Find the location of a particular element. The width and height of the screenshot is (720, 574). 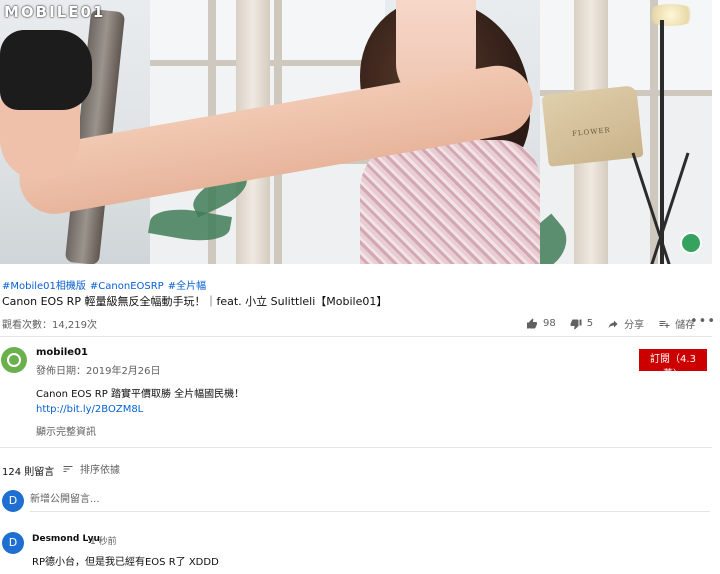

hashtag-link: #Mobile01相機版 is located at coordinates (44, 286).